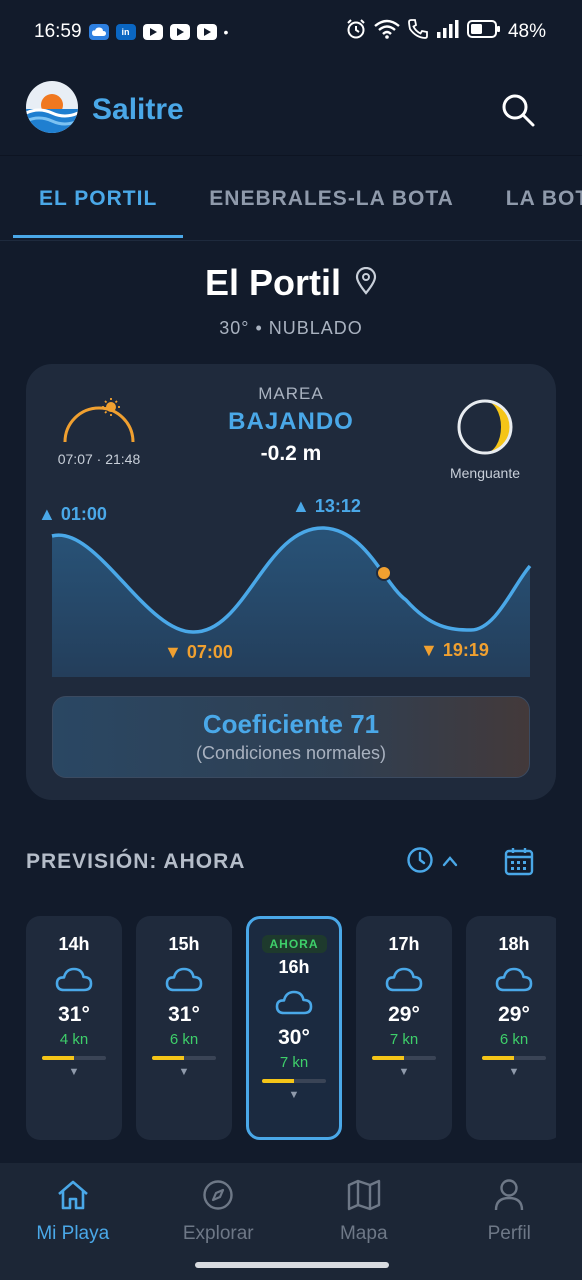  I want to click on beach-tabs: EL PORTIL ENEBRALES-LA BOTA LA BOT, so click(291, 199).